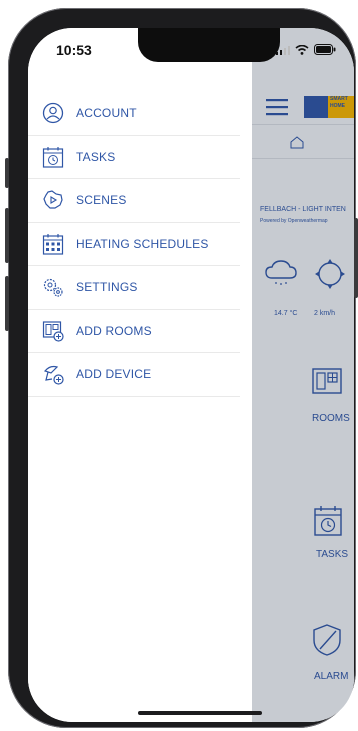 The height and width of the screenshot is (731, 358). What do you see at coordinates (200, 713) in the screenshot?
I see `home-indicator` at bounding box center [200, 713].